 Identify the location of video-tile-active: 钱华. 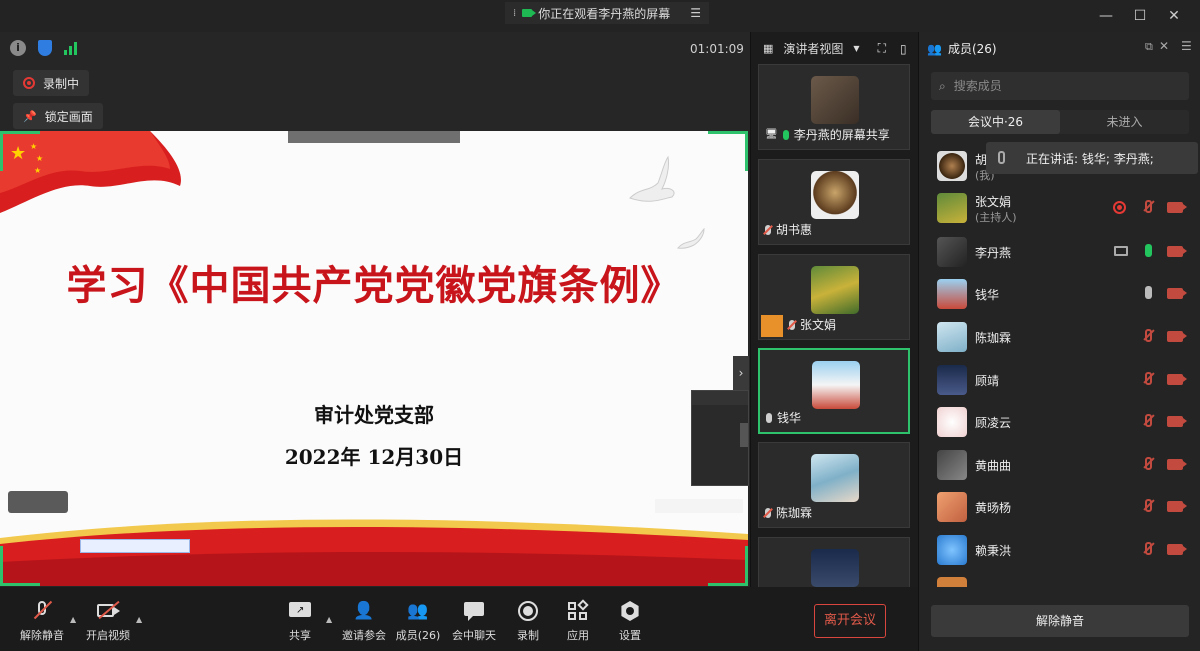
(834, 391).